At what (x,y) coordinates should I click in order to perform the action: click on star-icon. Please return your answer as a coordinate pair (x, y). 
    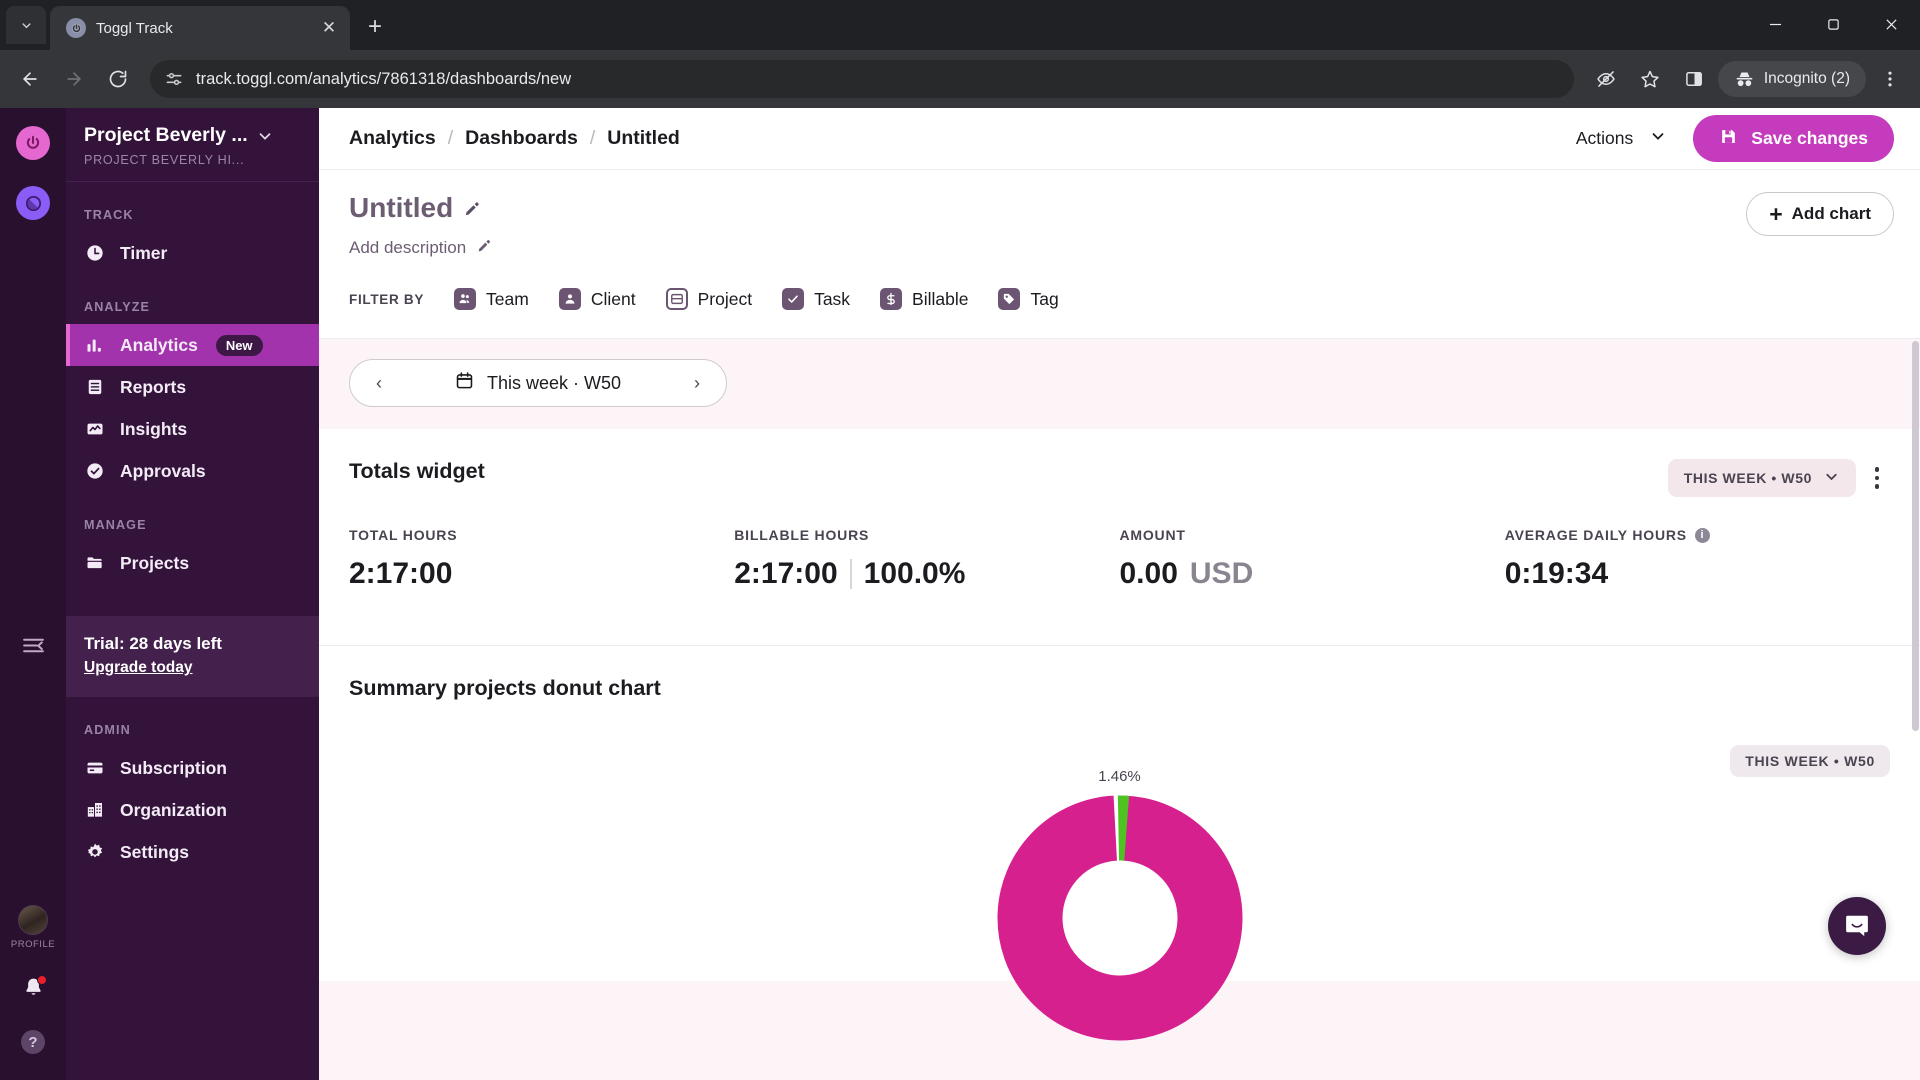
    Looking at the image, I should click on (1650, 79).